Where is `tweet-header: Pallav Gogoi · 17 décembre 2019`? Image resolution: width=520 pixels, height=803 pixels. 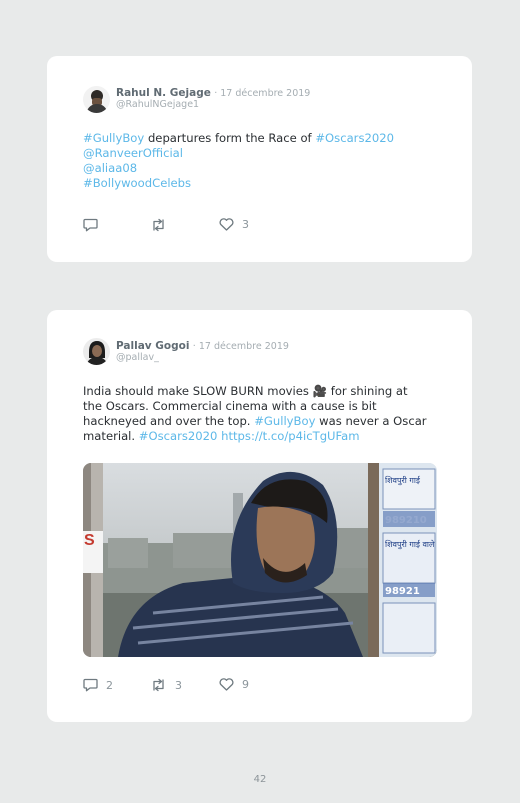 tweet-header: Pallav Gogoi · 17 décembre 2019 is located at coordinates (202, 346).